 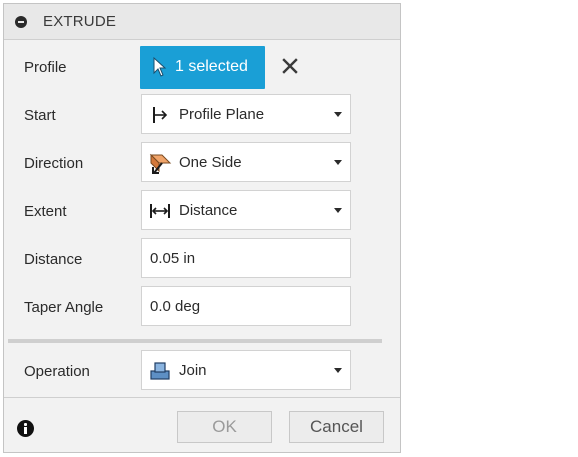 I want to click on operation-label: Operation, so click(x=57, y=371).